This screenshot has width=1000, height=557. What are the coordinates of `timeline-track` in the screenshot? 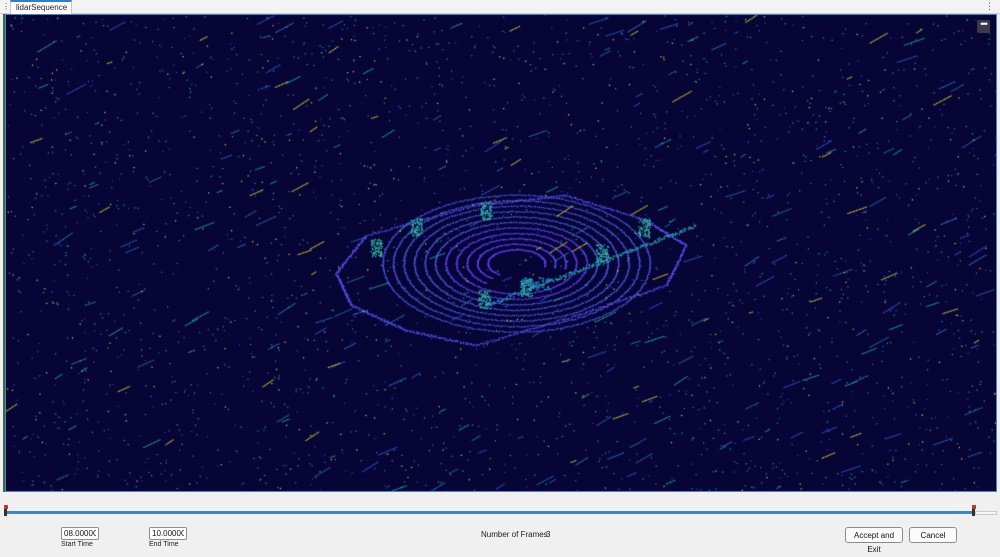 It's located at (490, 512).